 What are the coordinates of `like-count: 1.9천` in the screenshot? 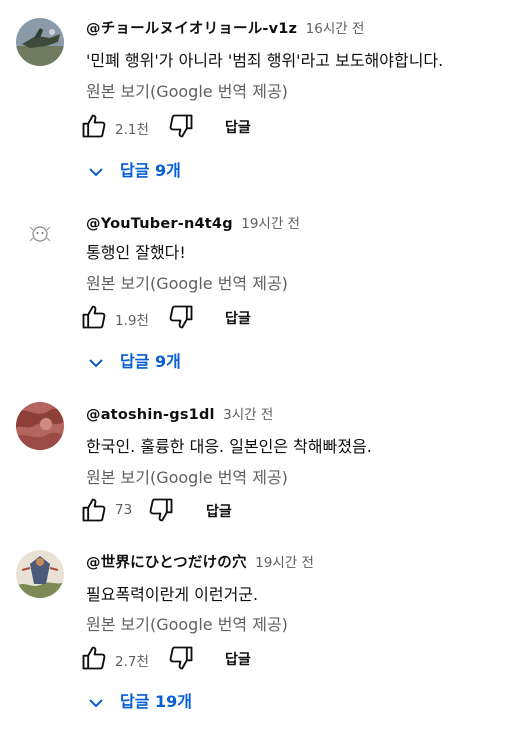 It's located at (132, 321).